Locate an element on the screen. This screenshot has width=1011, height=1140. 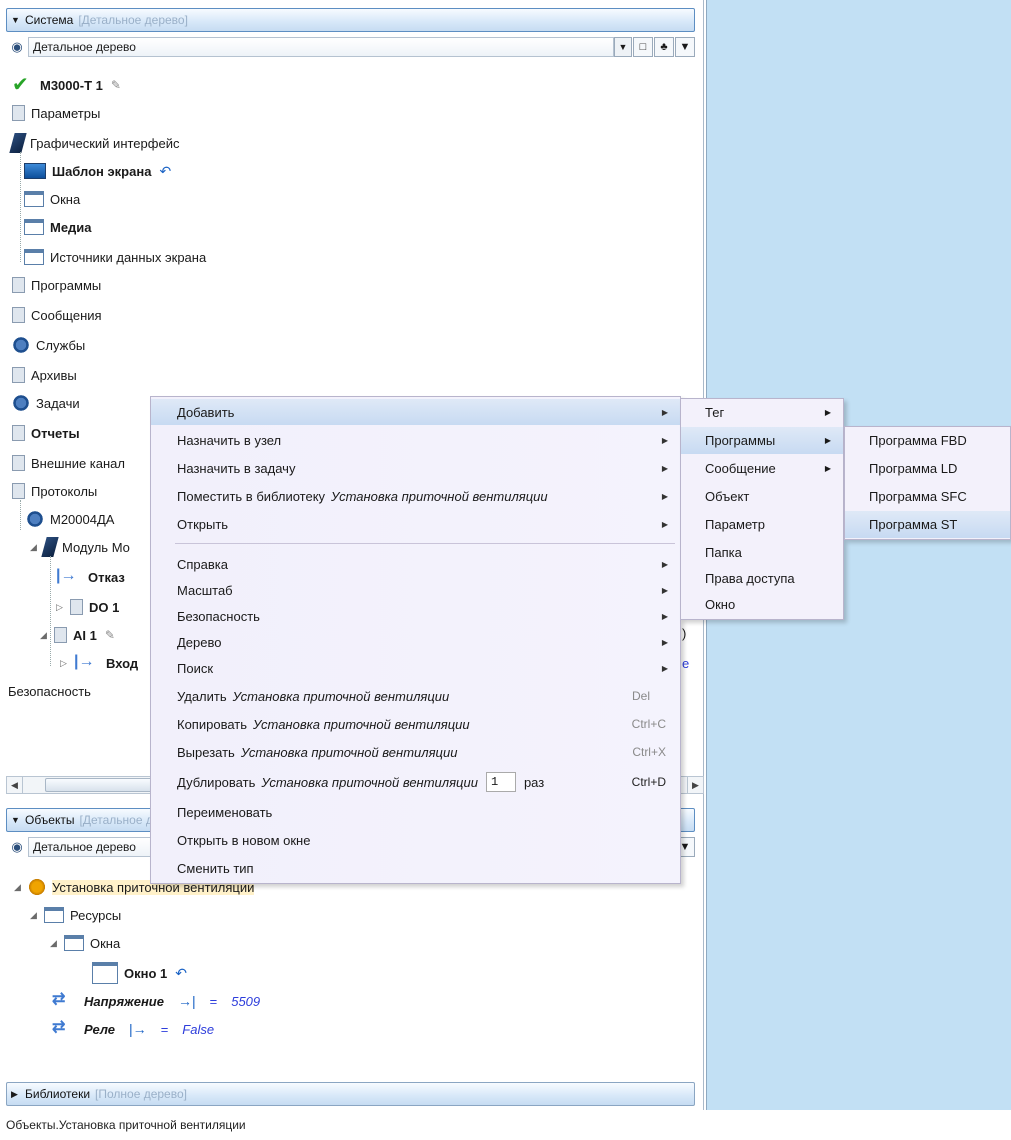
dropdown-arrow-icon: ▼ is located at coordinates (623, 47).